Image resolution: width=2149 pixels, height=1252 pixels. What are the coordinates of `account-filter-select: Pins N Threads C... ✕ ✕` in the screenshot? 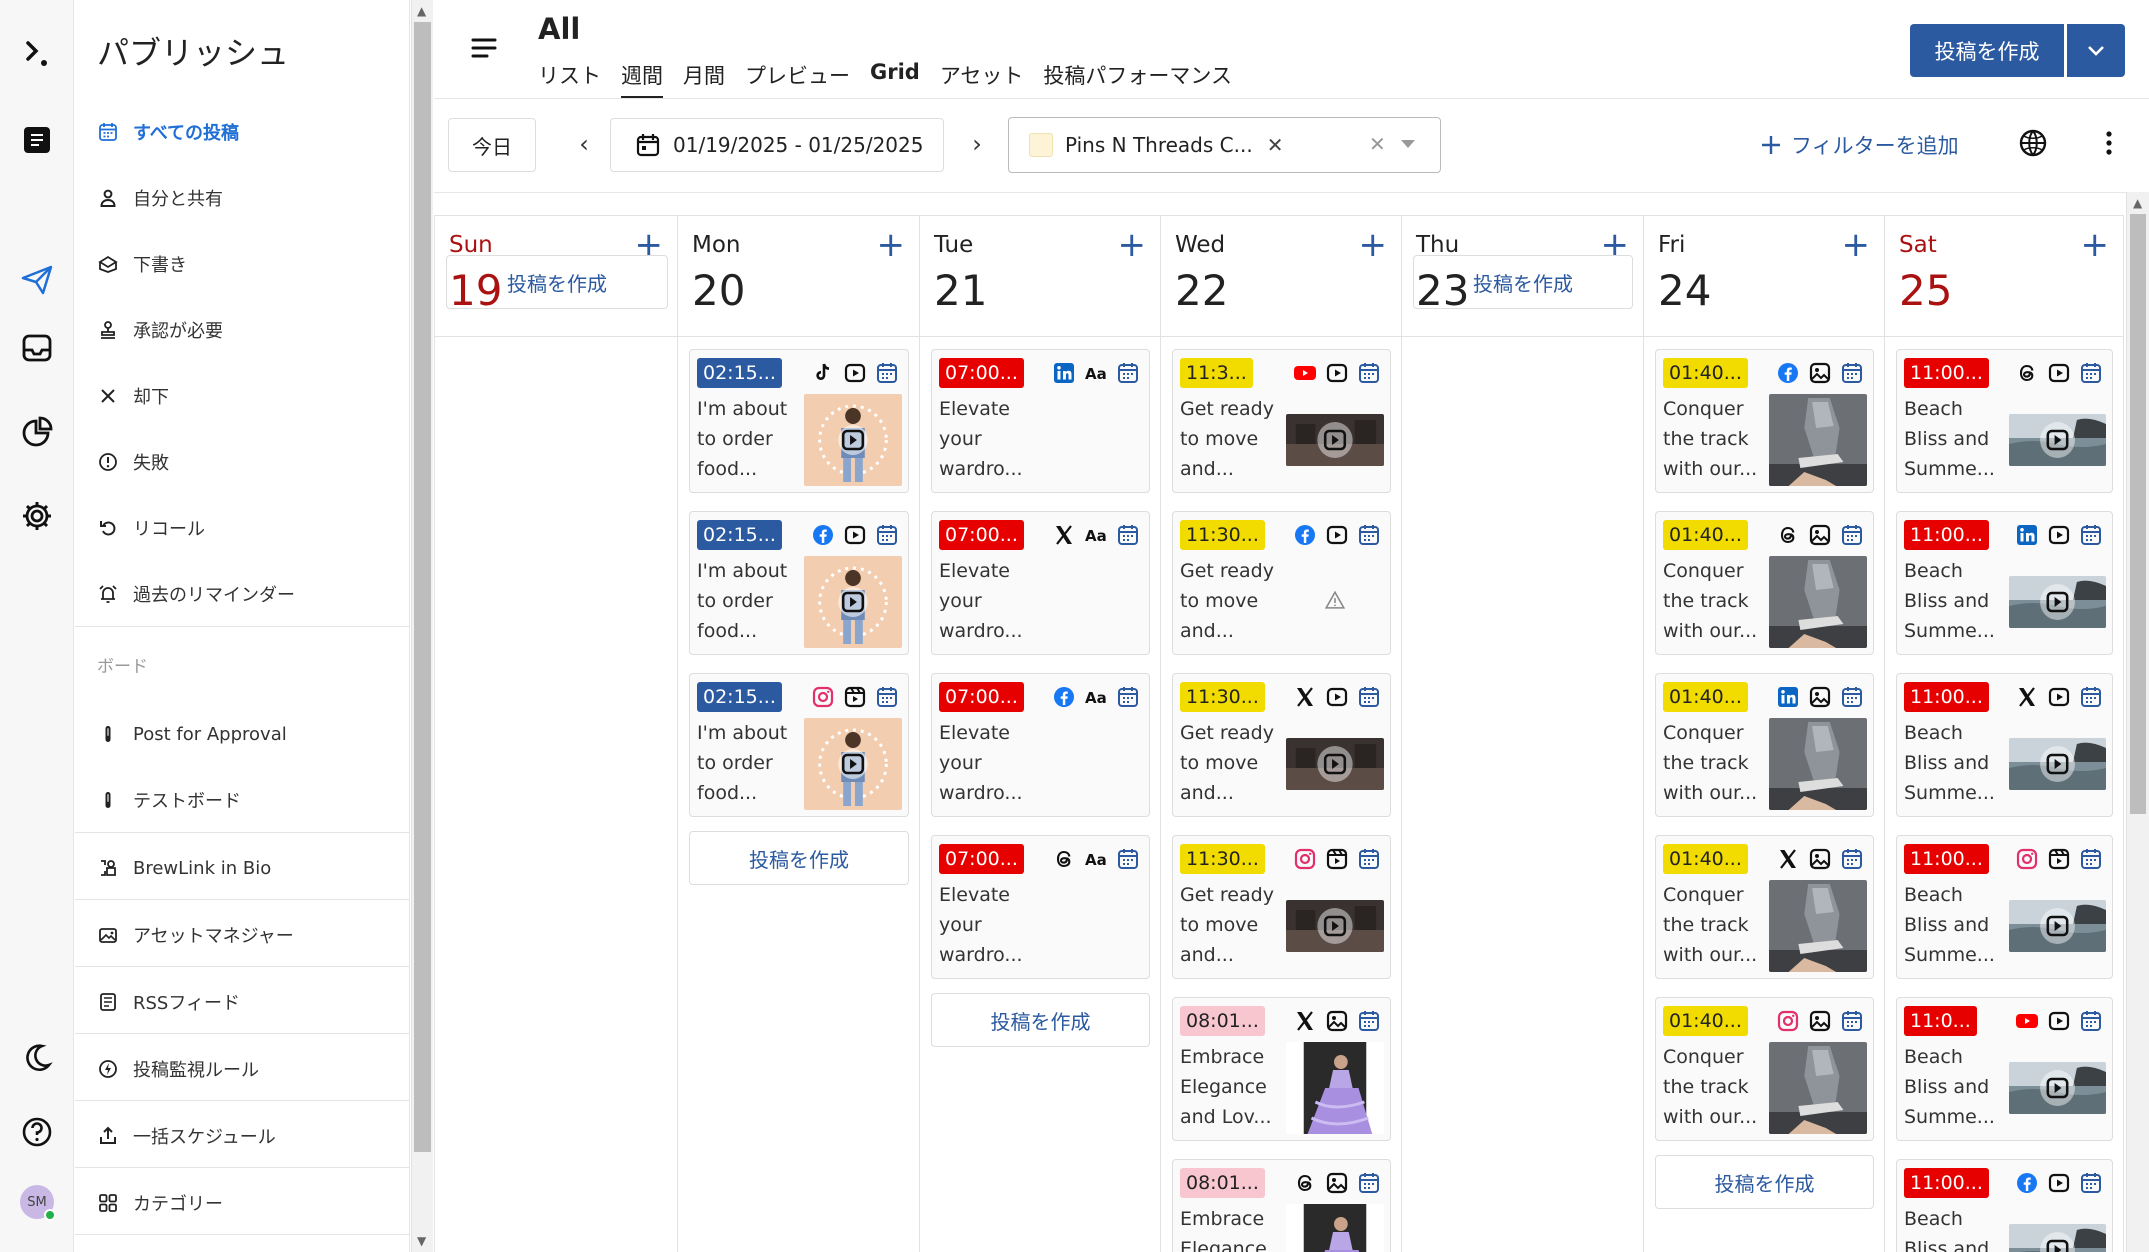 It's located at (1224, 145).